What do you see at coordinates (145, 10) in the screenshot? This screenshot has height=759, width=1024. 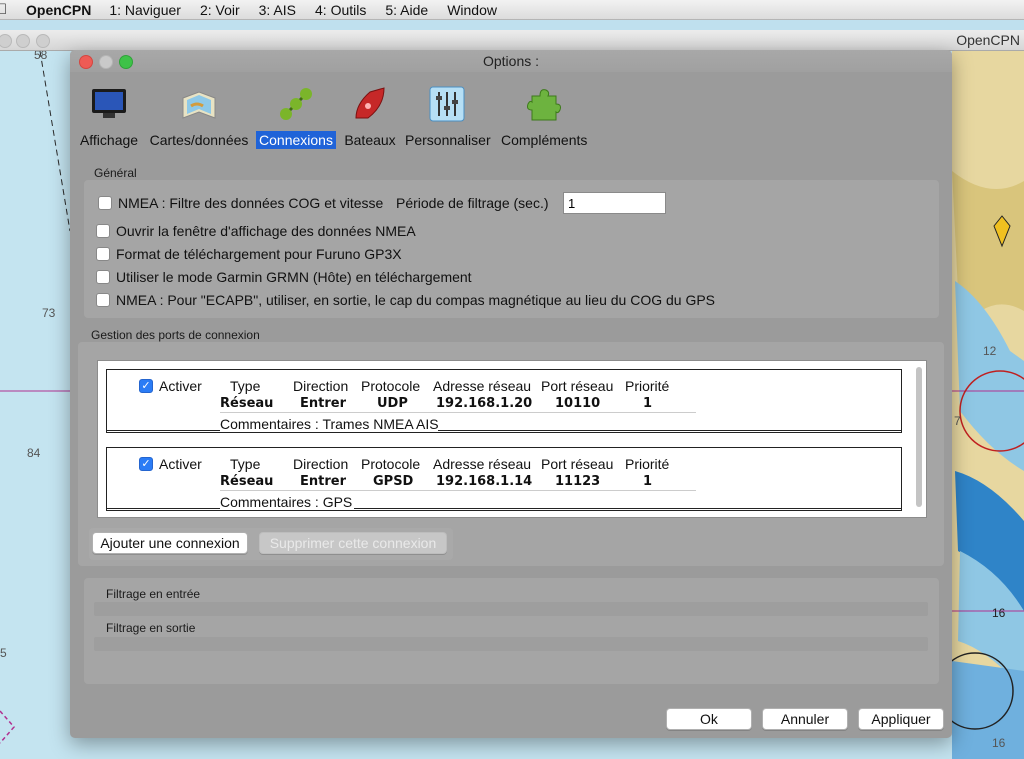 I see `menu-naviguer: 1: Naviguer` at bounding box center [145, 10].